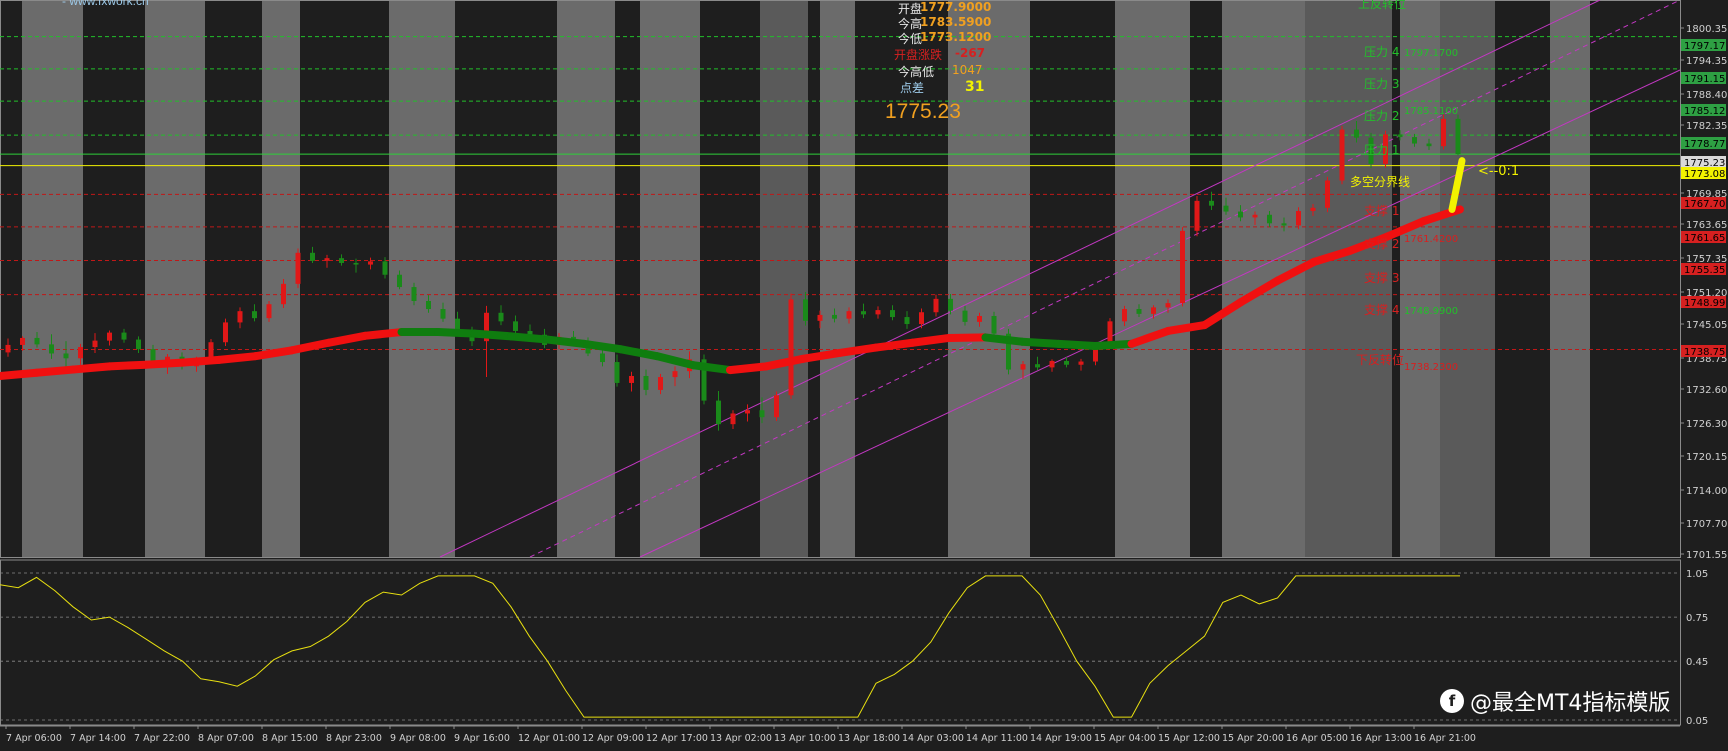 This screenshot has width=1728, height=751. I want to click on price-tag-label: 1785.12, so click(1704, 111).